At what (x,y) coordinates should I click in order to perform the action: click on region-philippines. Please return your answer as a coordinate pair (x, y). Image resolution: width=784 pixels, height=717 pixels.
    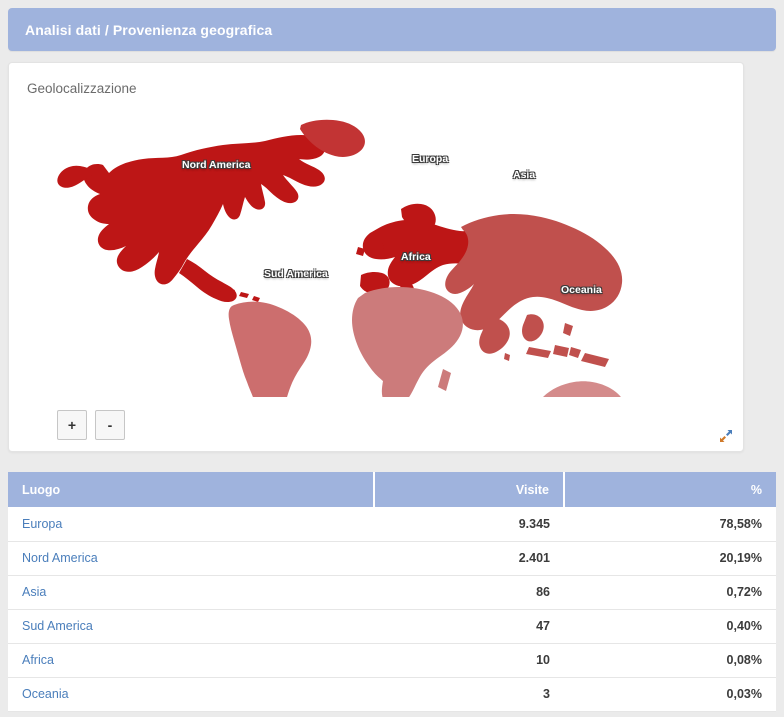
    Looking at the image, I should click on (568, 329).